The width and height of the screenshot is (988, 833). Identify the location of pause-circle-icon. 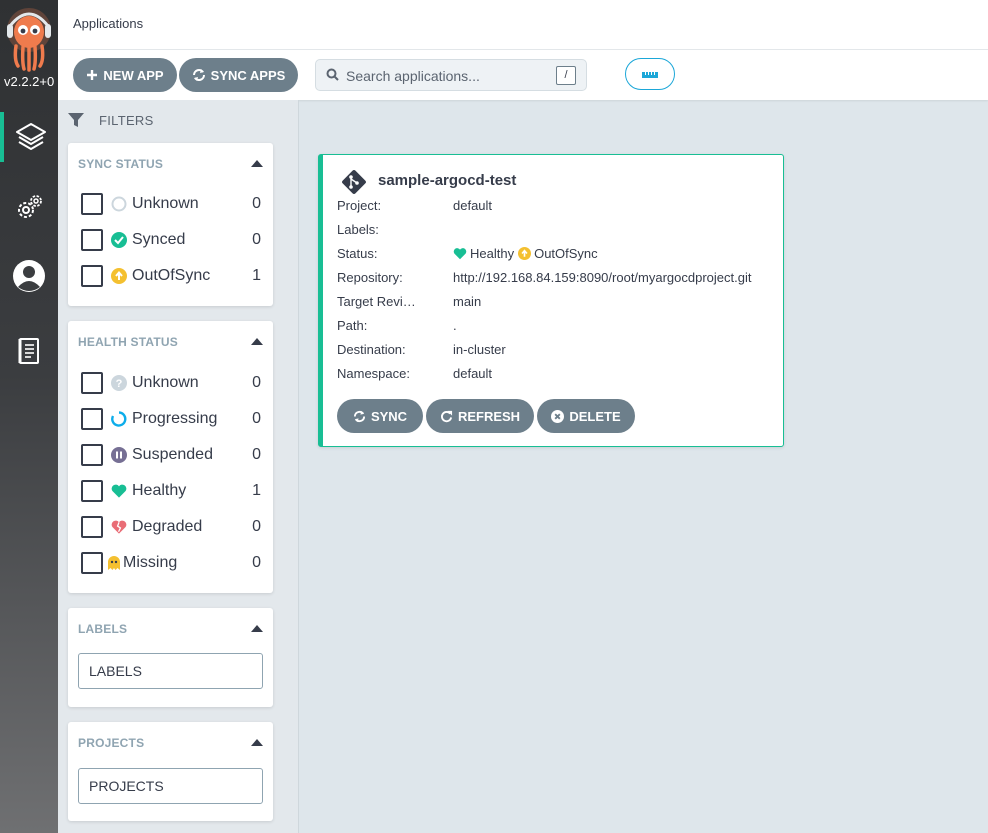
(119, 455).